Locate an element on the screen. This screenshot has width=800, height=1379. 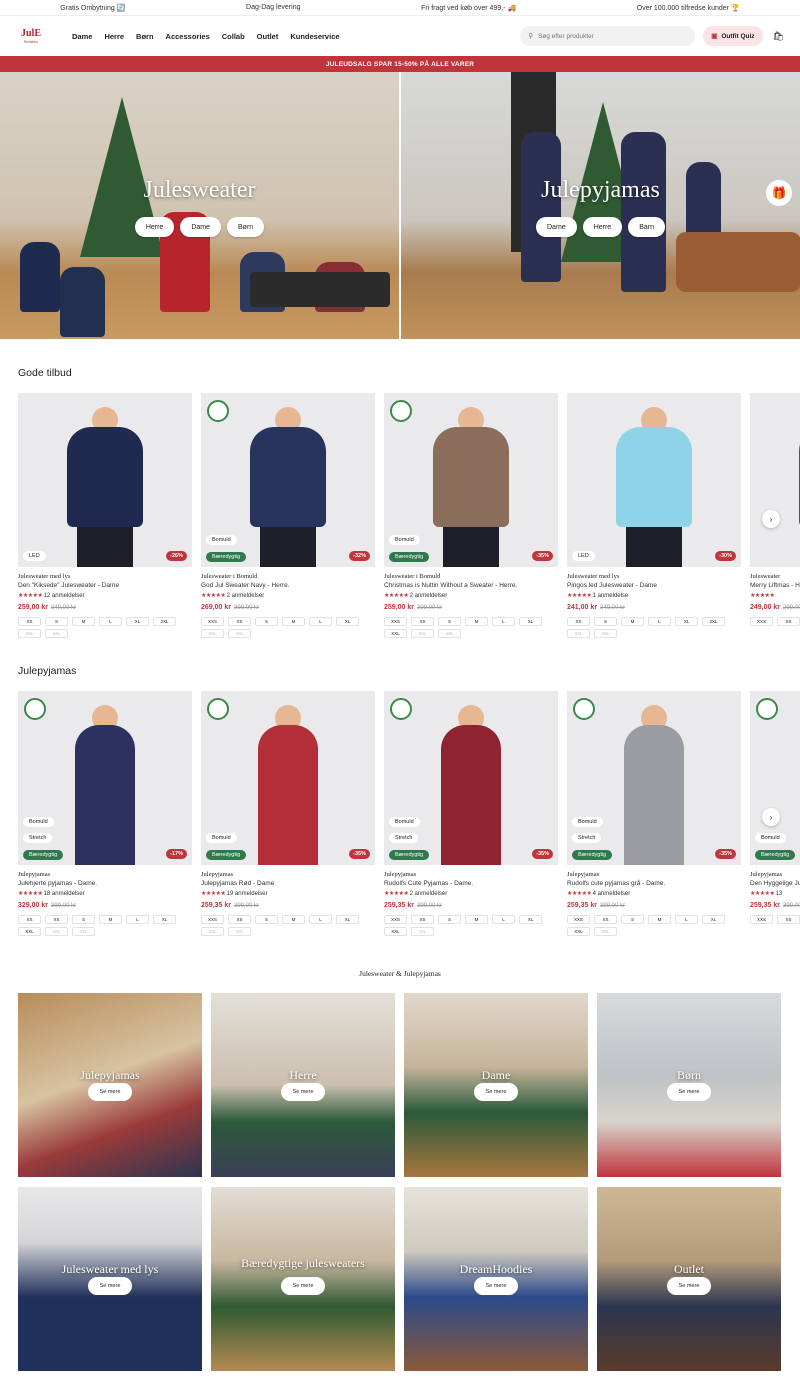
hero-button-herre: Herre is located at coordinates (154, 227).